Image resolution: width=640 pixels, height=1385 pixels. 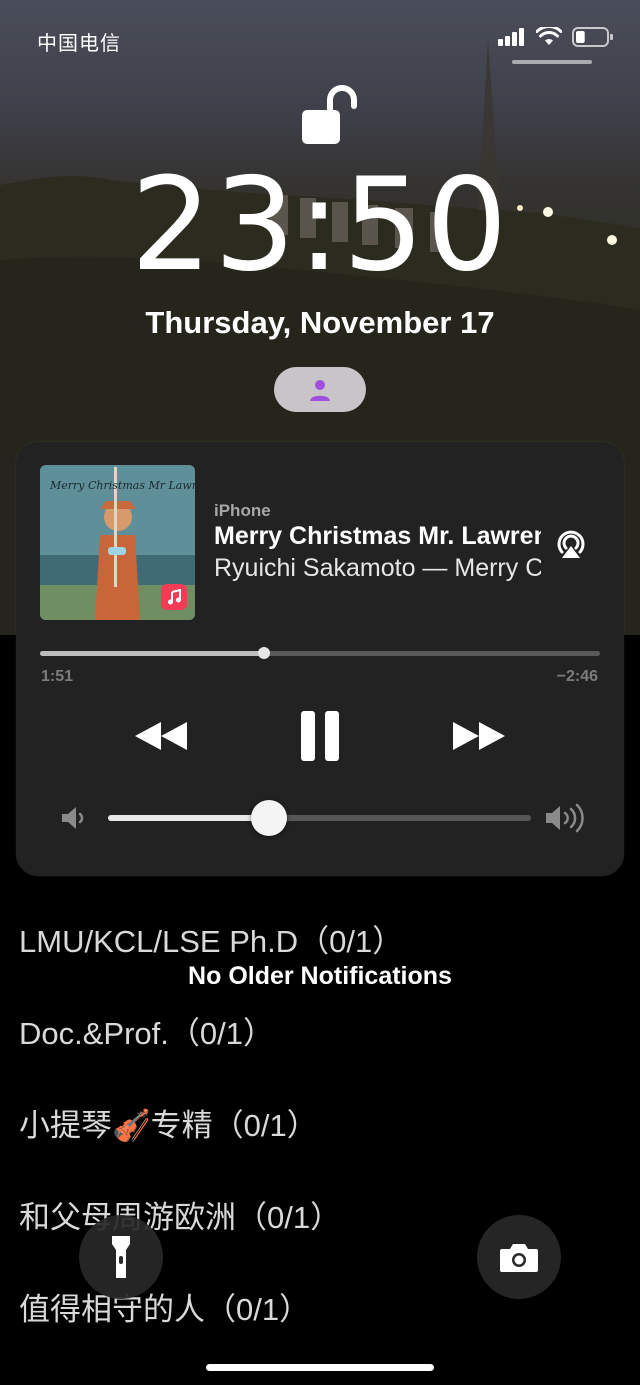 What do you see at coordinates (571, 543) in the screenshot?
I see `airplay-icon` at bounding box center [571, 543].